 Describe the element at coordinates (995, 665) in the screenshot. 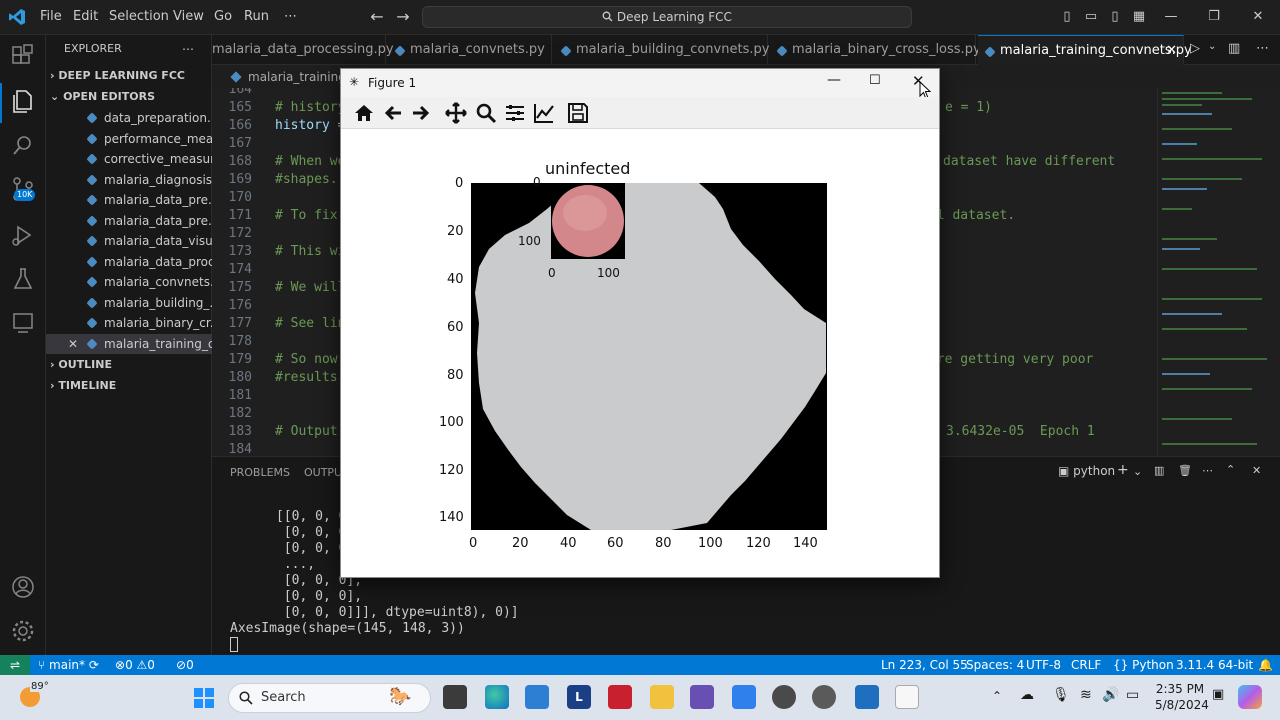

I see `indentation: Spaces: 4` at that location.